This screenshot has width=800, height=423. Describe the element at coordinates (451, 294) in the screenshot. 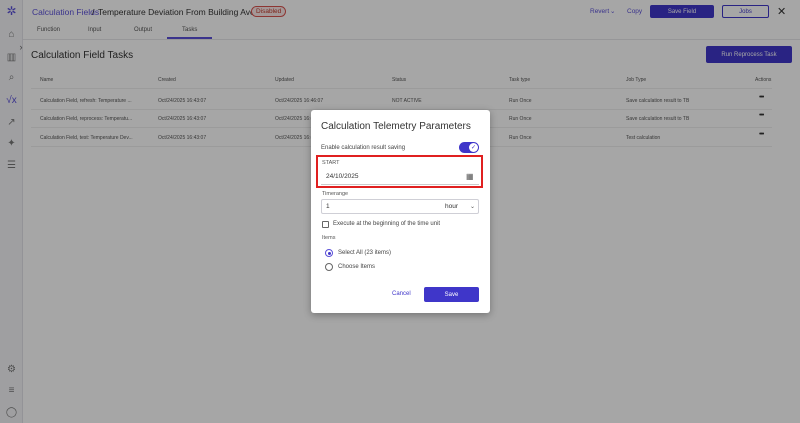

I see `save-button: Save` at that location.